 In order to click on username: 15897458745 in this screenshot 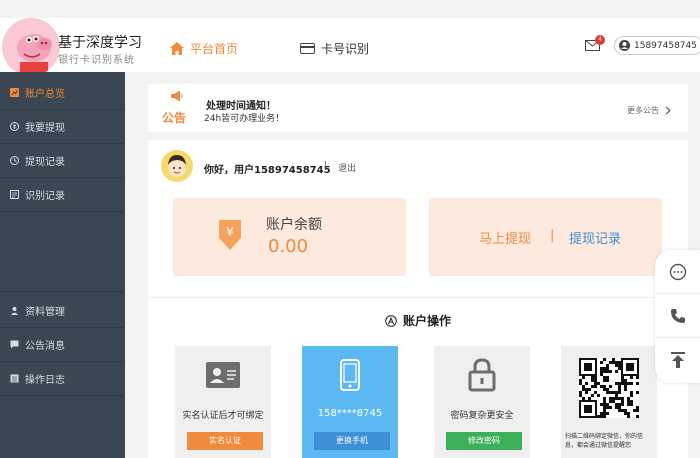, I will do `click(665, 45)`.